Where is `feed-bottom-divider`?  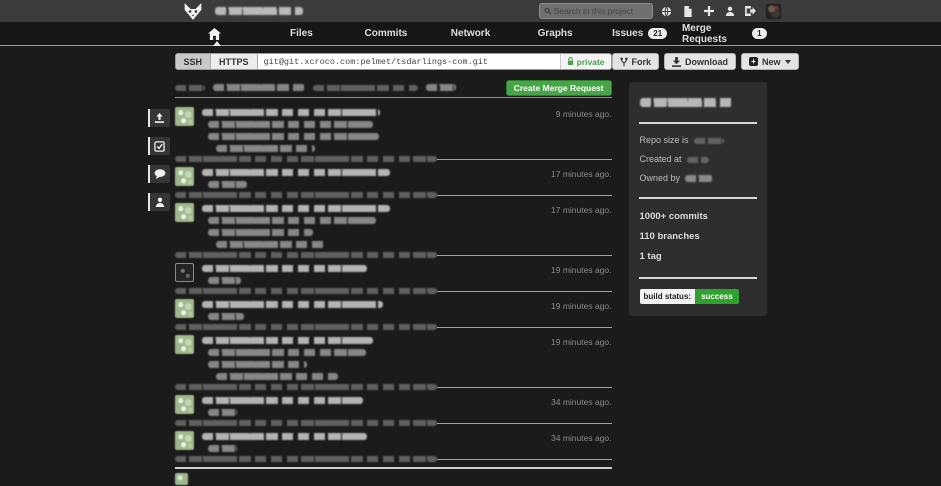
feed-bottom-divider is located at coordinates (393, 468).